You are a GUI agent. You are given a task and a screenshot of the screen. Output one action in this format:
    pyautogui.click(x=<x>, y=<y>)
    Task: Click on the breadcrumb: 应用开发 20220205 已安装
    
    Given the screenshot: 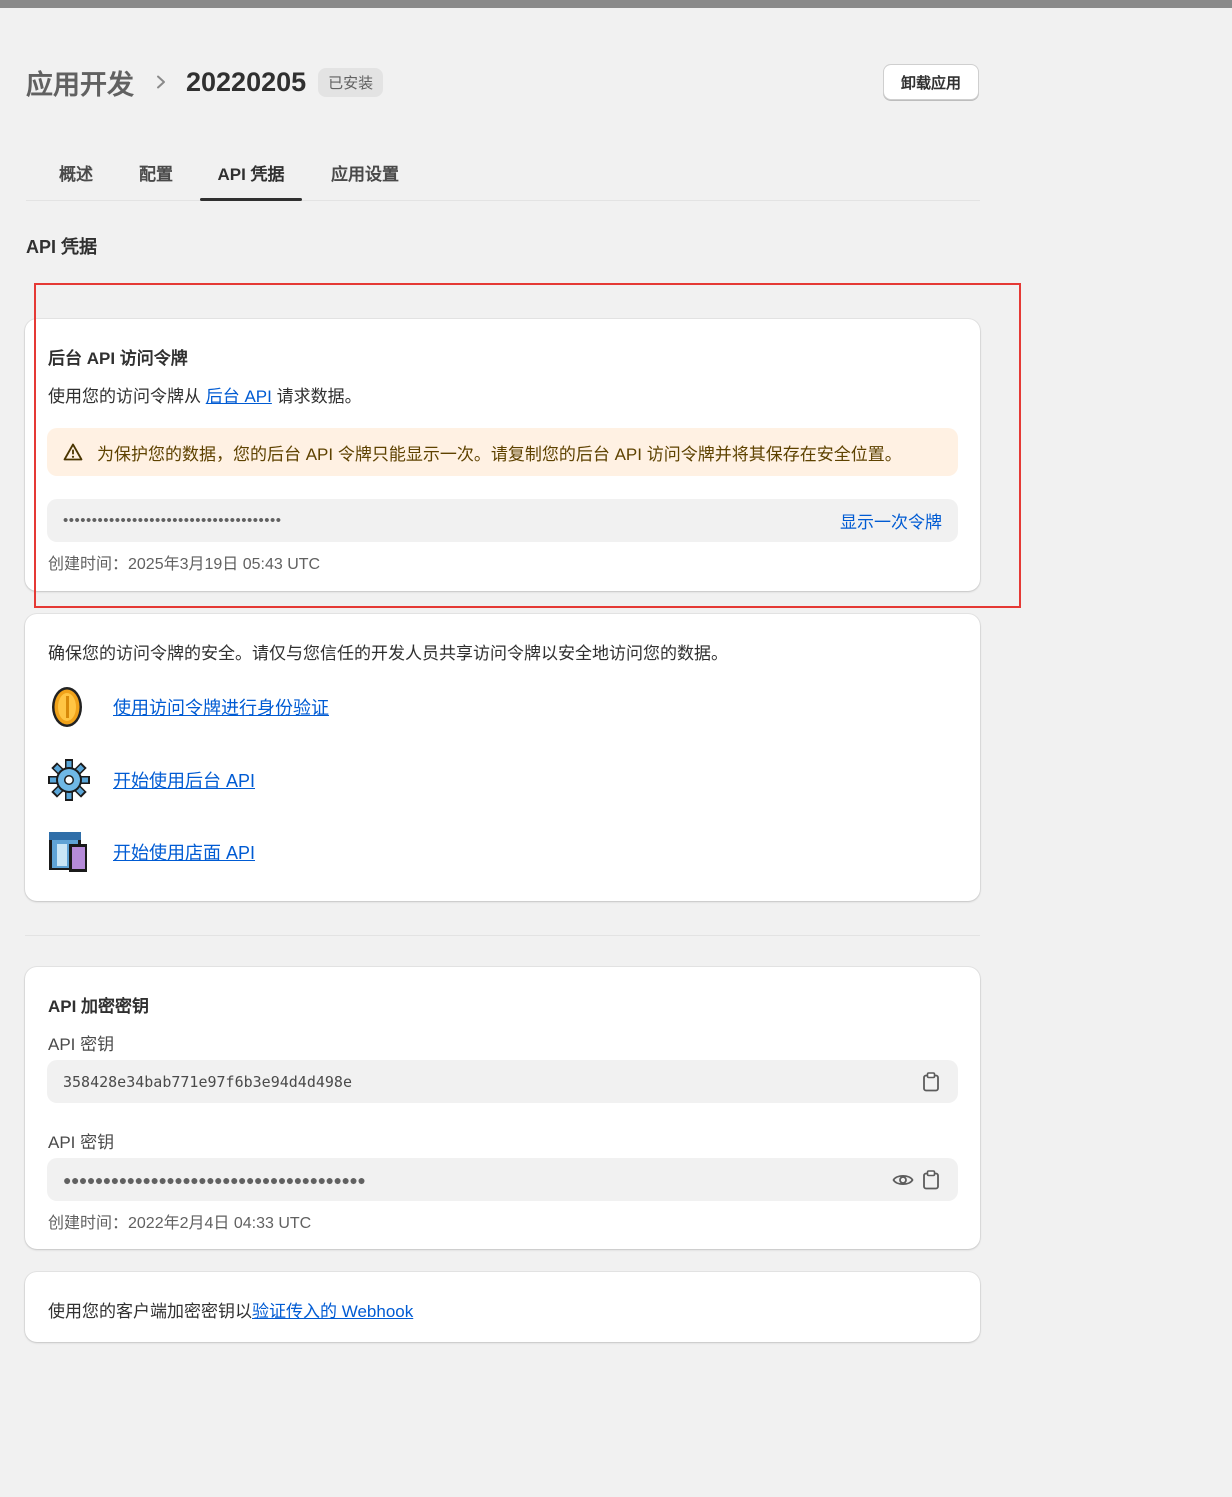 What is the action you would take?
    pyautogui.click(x=205, y=82)
    